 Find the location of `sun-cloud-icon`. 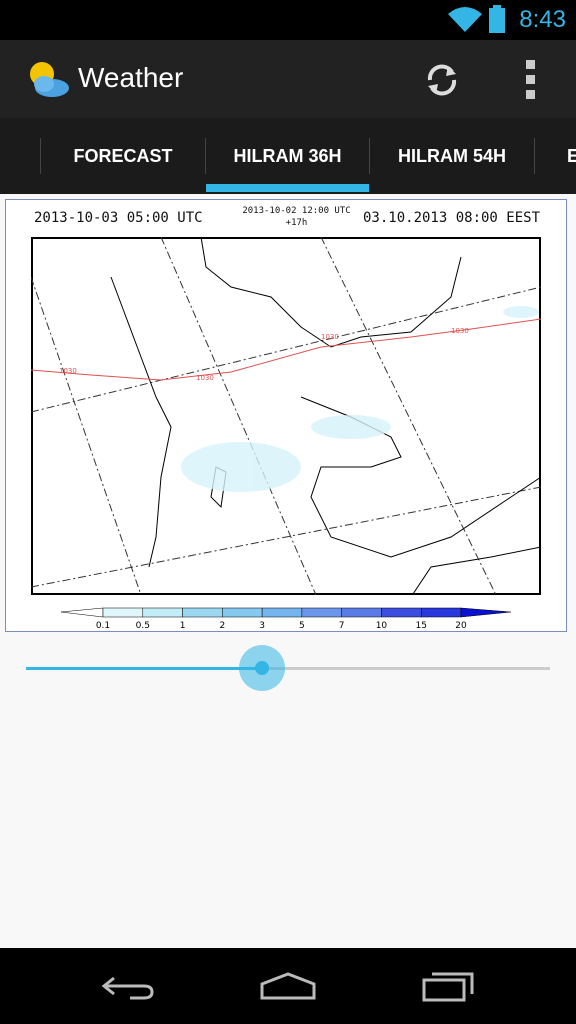

sun-cloud-icon is located at coordinates (49, 79).